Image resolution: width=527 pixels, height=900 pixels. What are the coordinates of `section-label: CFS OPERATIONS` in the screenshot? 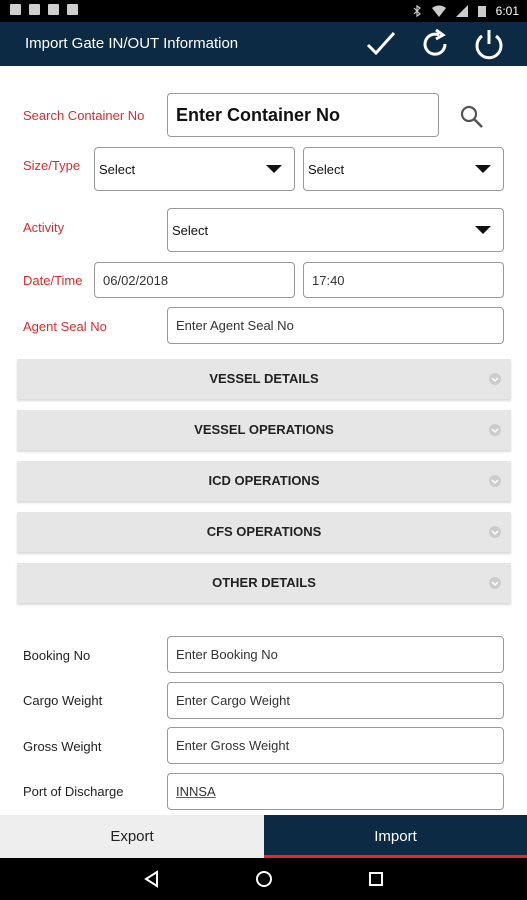 It's located at (264, 531).